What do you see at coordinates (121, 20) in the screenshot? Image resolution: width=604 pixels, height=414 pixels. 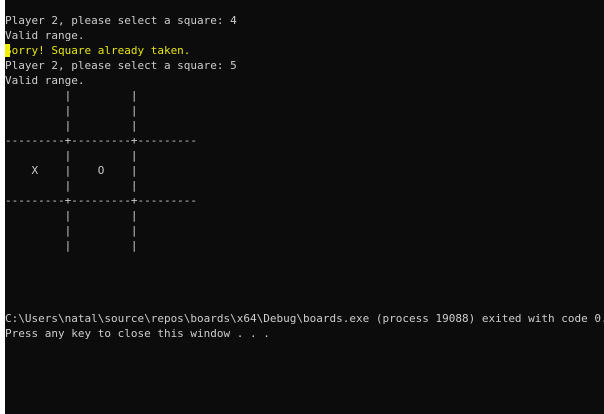 I see `prompt-line: Player 2, please select a square: 4` at bounding box center [121, 20].